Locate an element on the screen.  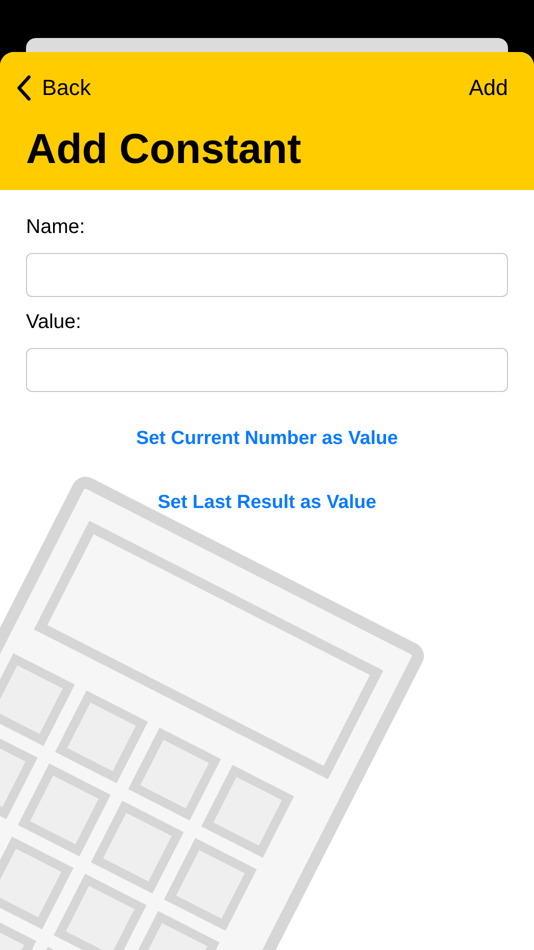
field-label: Name: is located at coordinates (56, 227).